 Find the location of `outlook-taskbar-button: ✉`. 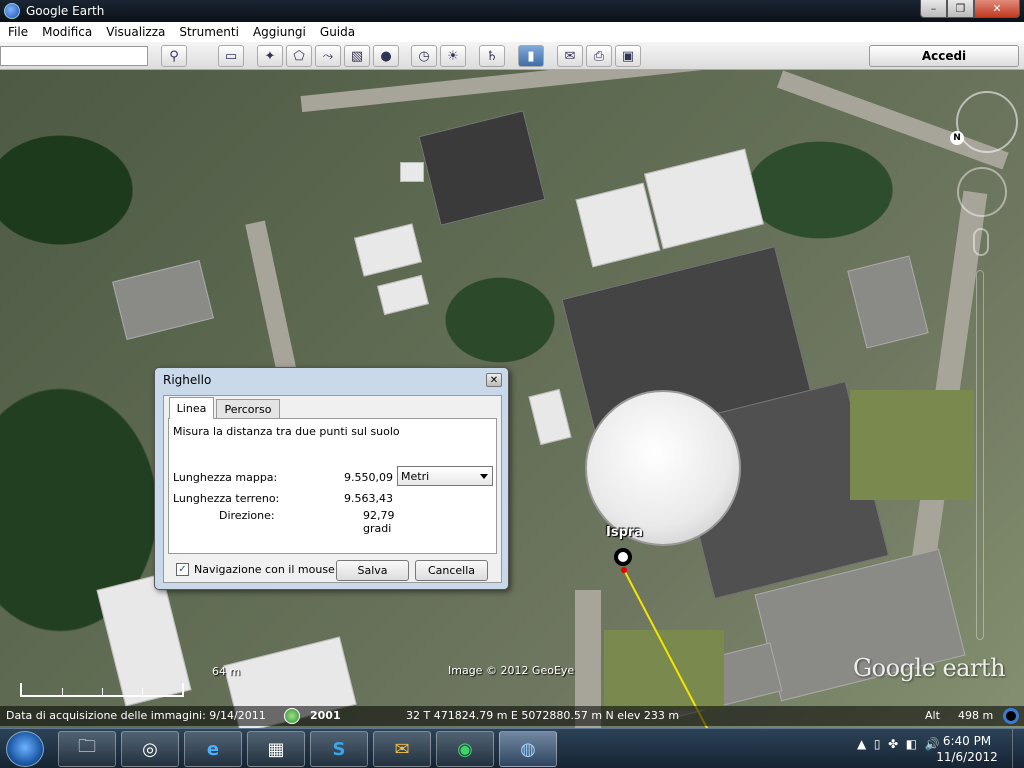

outlook-taskbar-button: ✉ is located at coordinates (402, 749).